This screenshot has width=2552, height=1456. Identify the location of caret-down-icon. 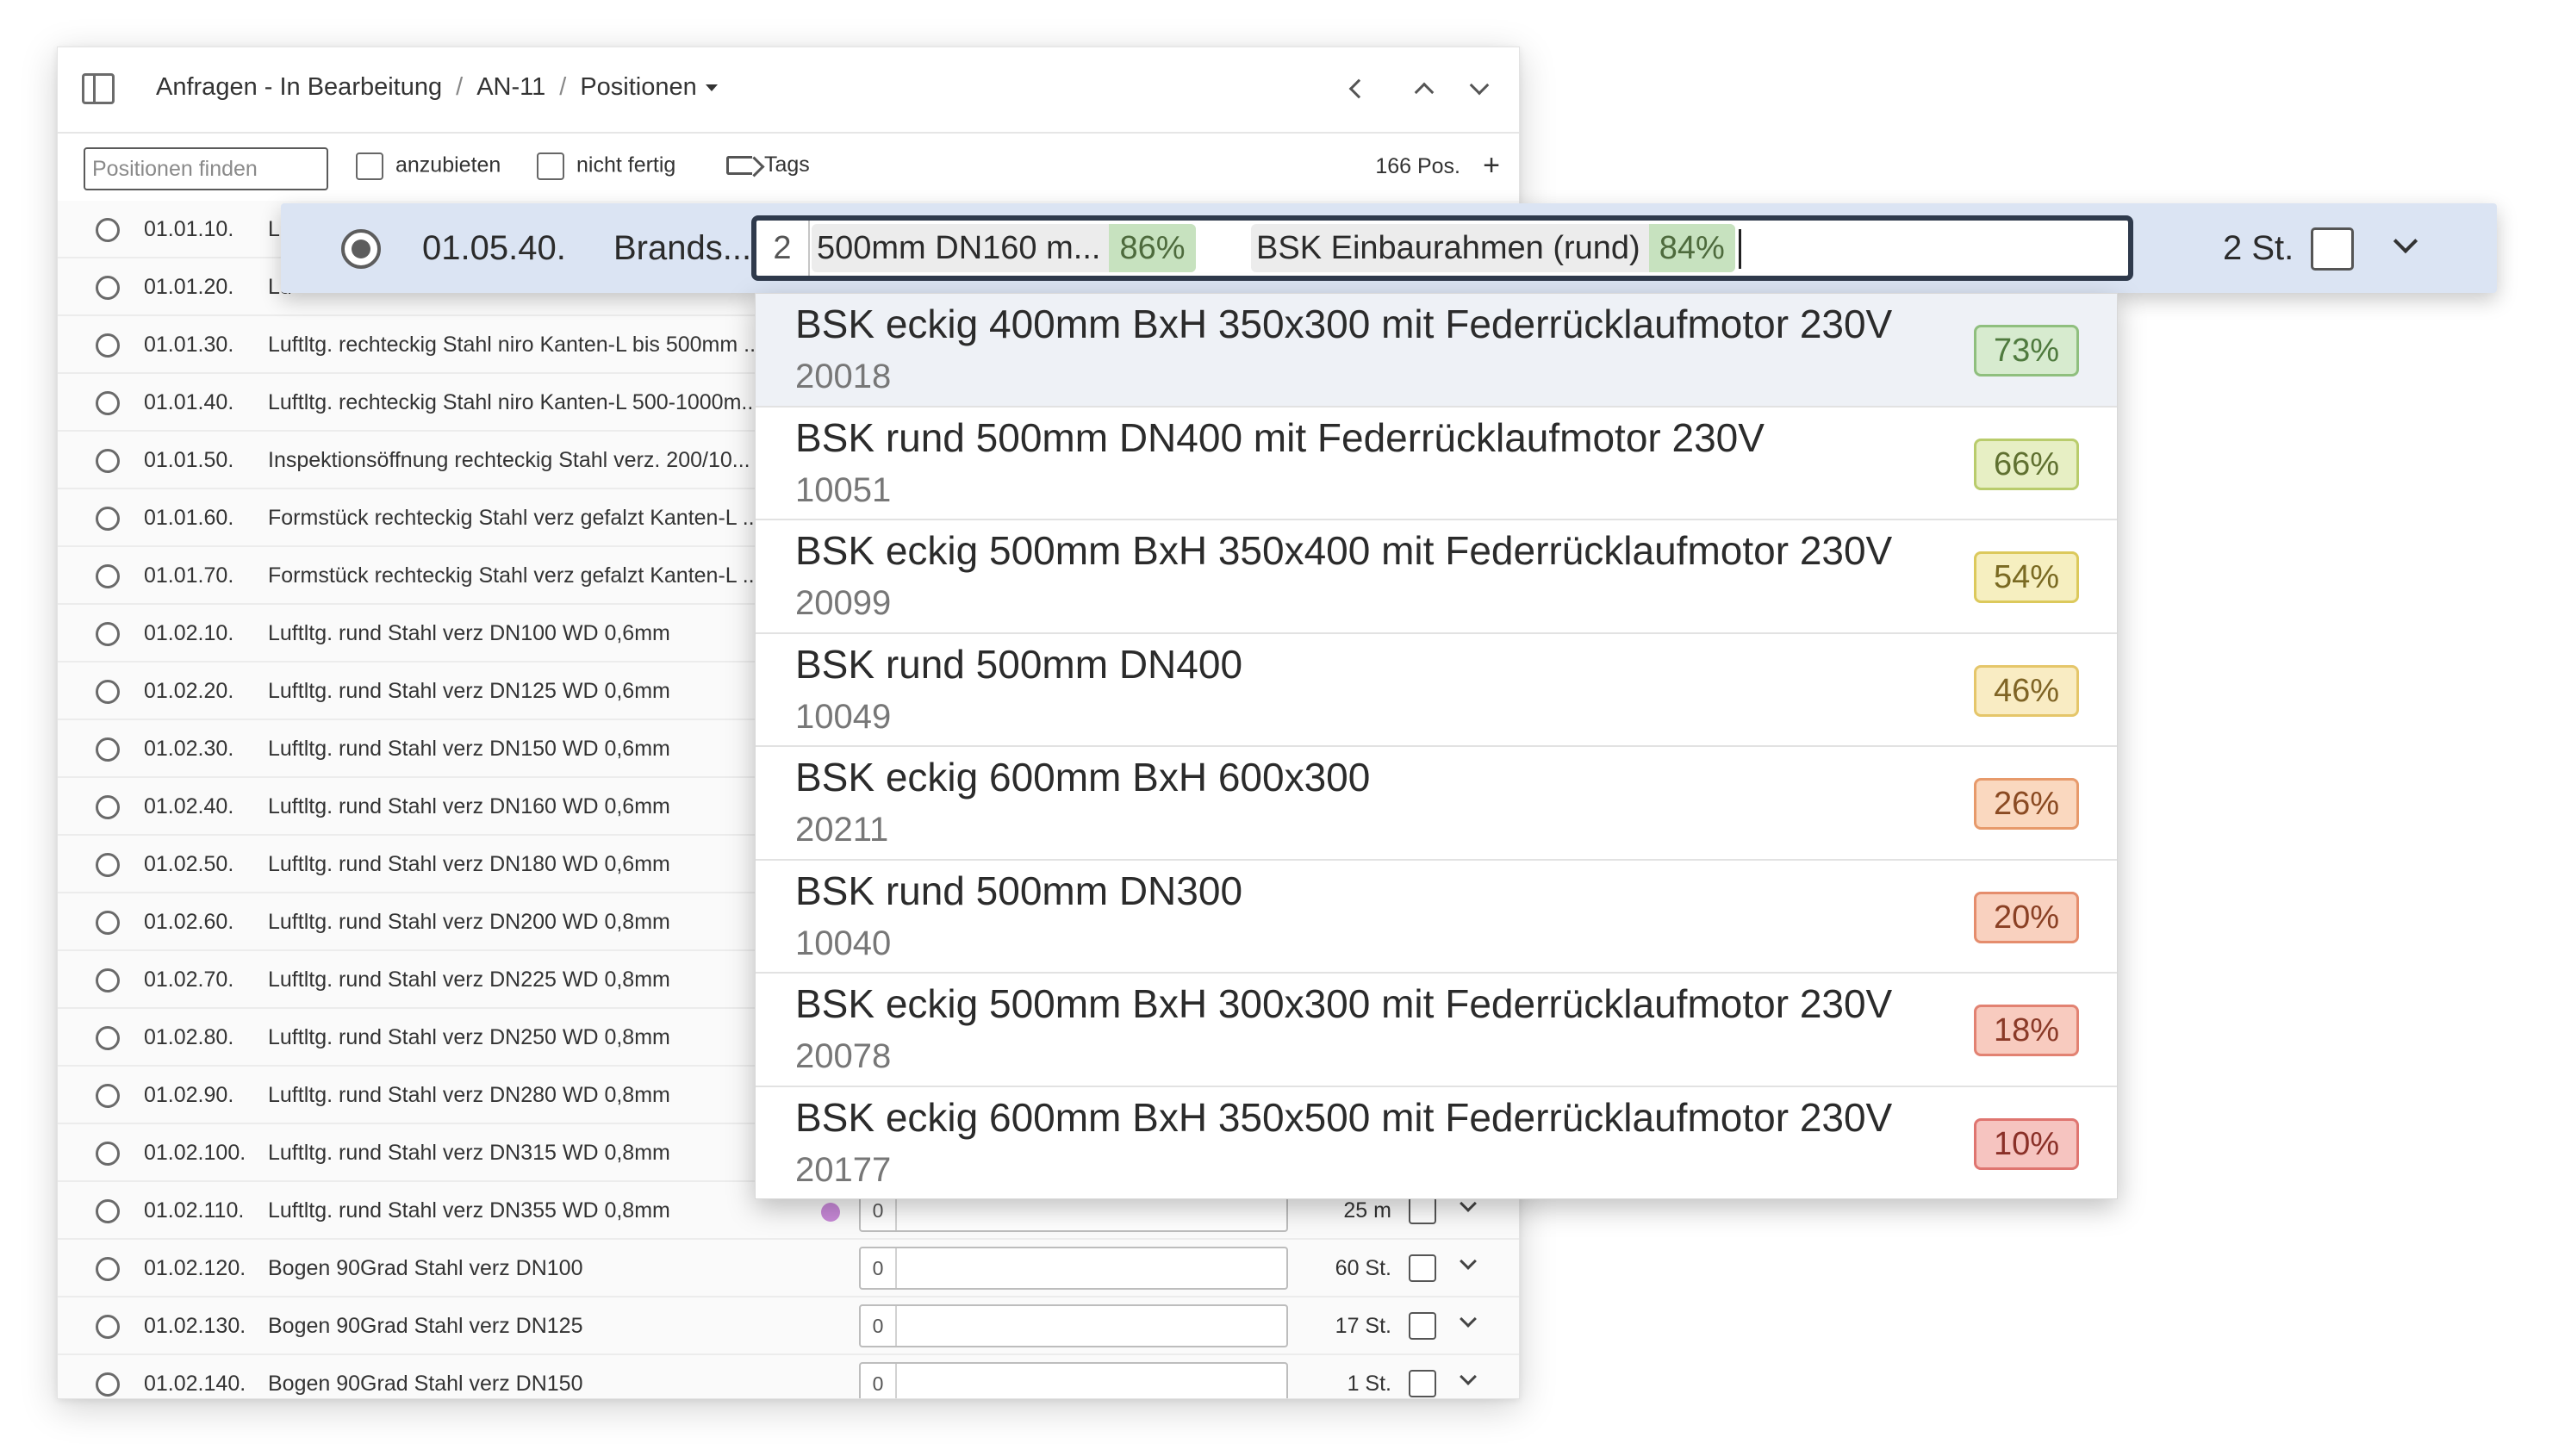
(711, 88).